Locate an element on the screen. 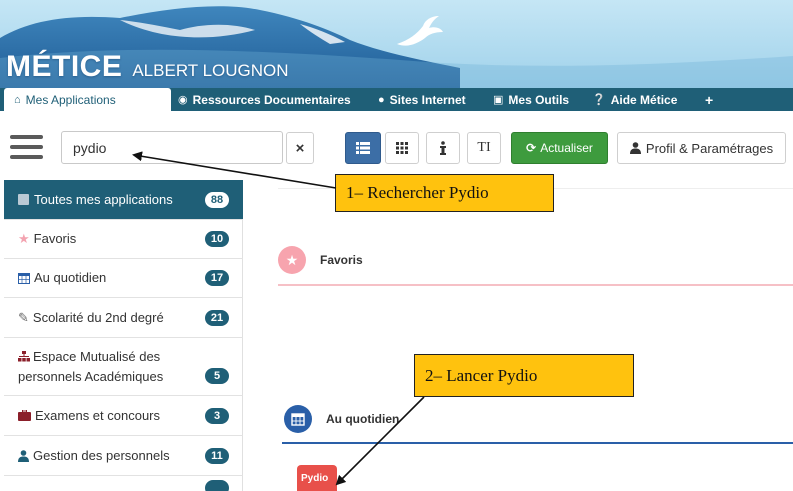 This screenshot has height=491, width=793. list-icon is located at coordinates (363, 148).